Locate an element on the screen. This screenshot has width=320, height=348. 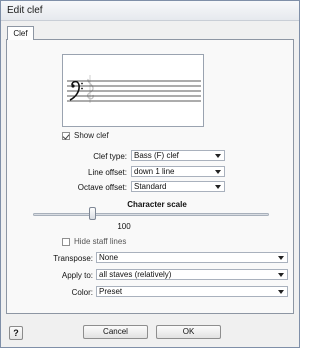
hide-staff-lines-checkbox is located at coordinates (66, 241).